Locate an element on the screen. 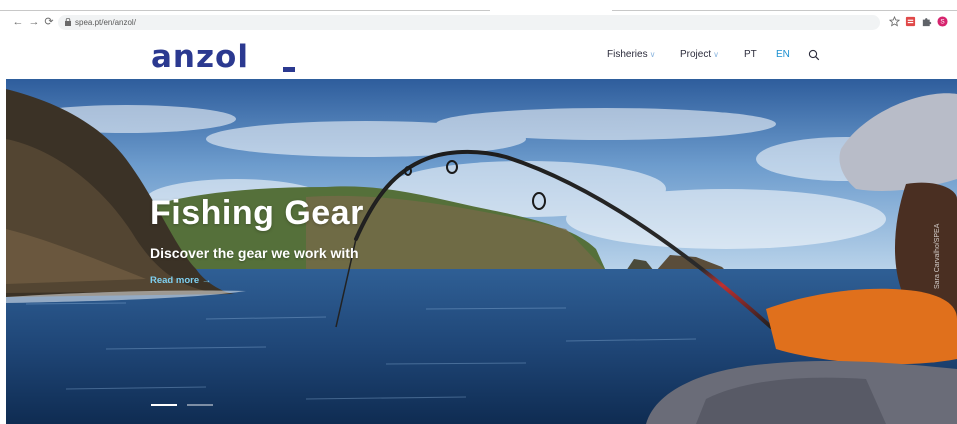 Image resolution: width=957 pixels, height=424 pixels. reload-icon: ⟳ is located at coordinates (49, 22).